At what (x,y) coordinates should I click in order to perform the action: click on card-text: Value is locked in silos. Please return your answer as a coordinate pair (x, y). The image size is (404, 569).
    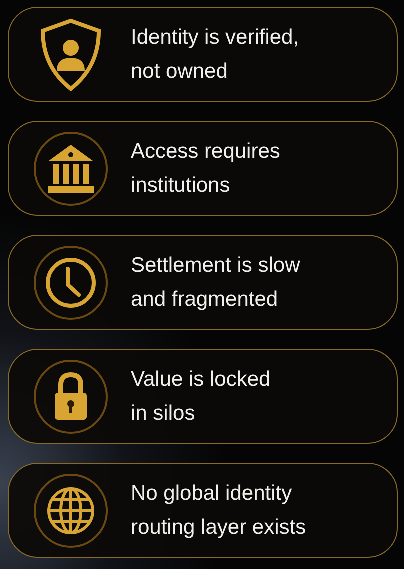
    Looking at the image, I should click on (201, 396).